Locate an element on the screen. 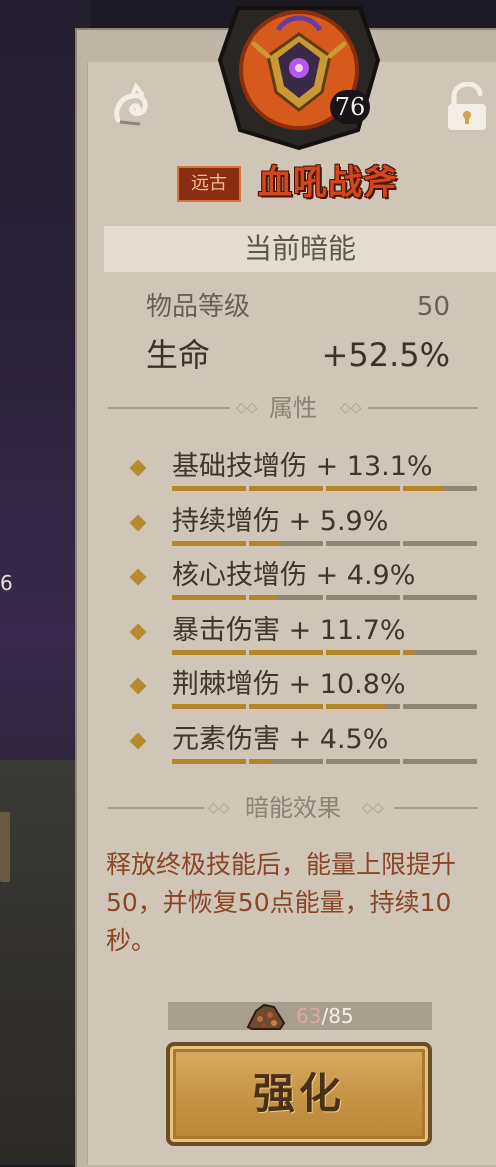 The image size is (496, 1167). attribute-row: 核心技增伤 + 4.9% is located at coordinates (303, 586).